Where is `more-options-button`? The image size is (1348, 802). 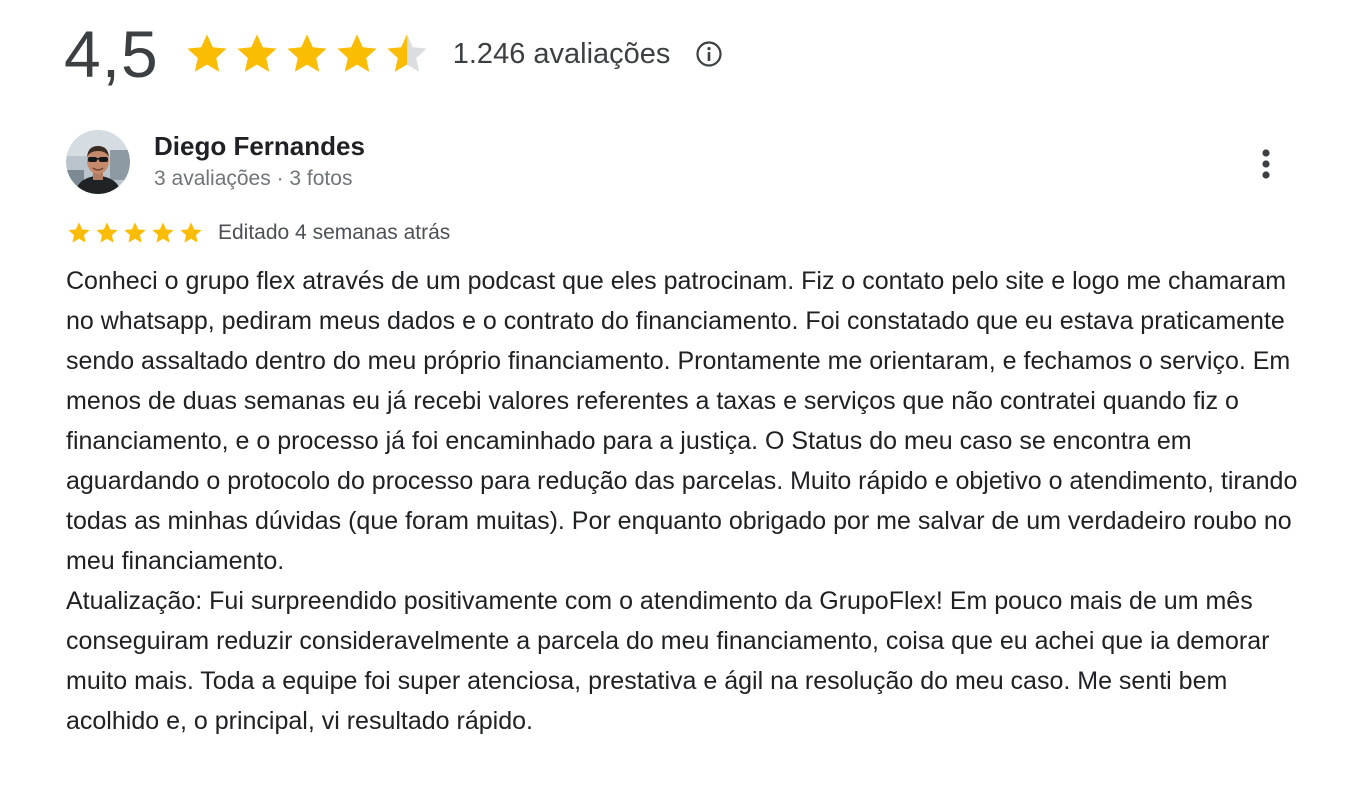
more-options-button is located at coordinates (1266, 164).